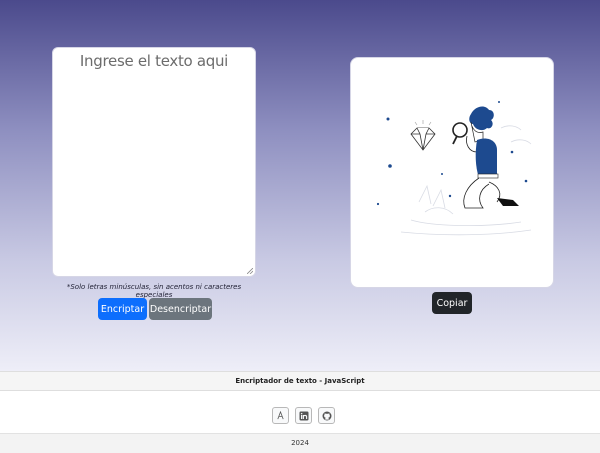 The width and height of the screenshot is (600, 453). I want to click on profile-link-button, so click(280, 415).